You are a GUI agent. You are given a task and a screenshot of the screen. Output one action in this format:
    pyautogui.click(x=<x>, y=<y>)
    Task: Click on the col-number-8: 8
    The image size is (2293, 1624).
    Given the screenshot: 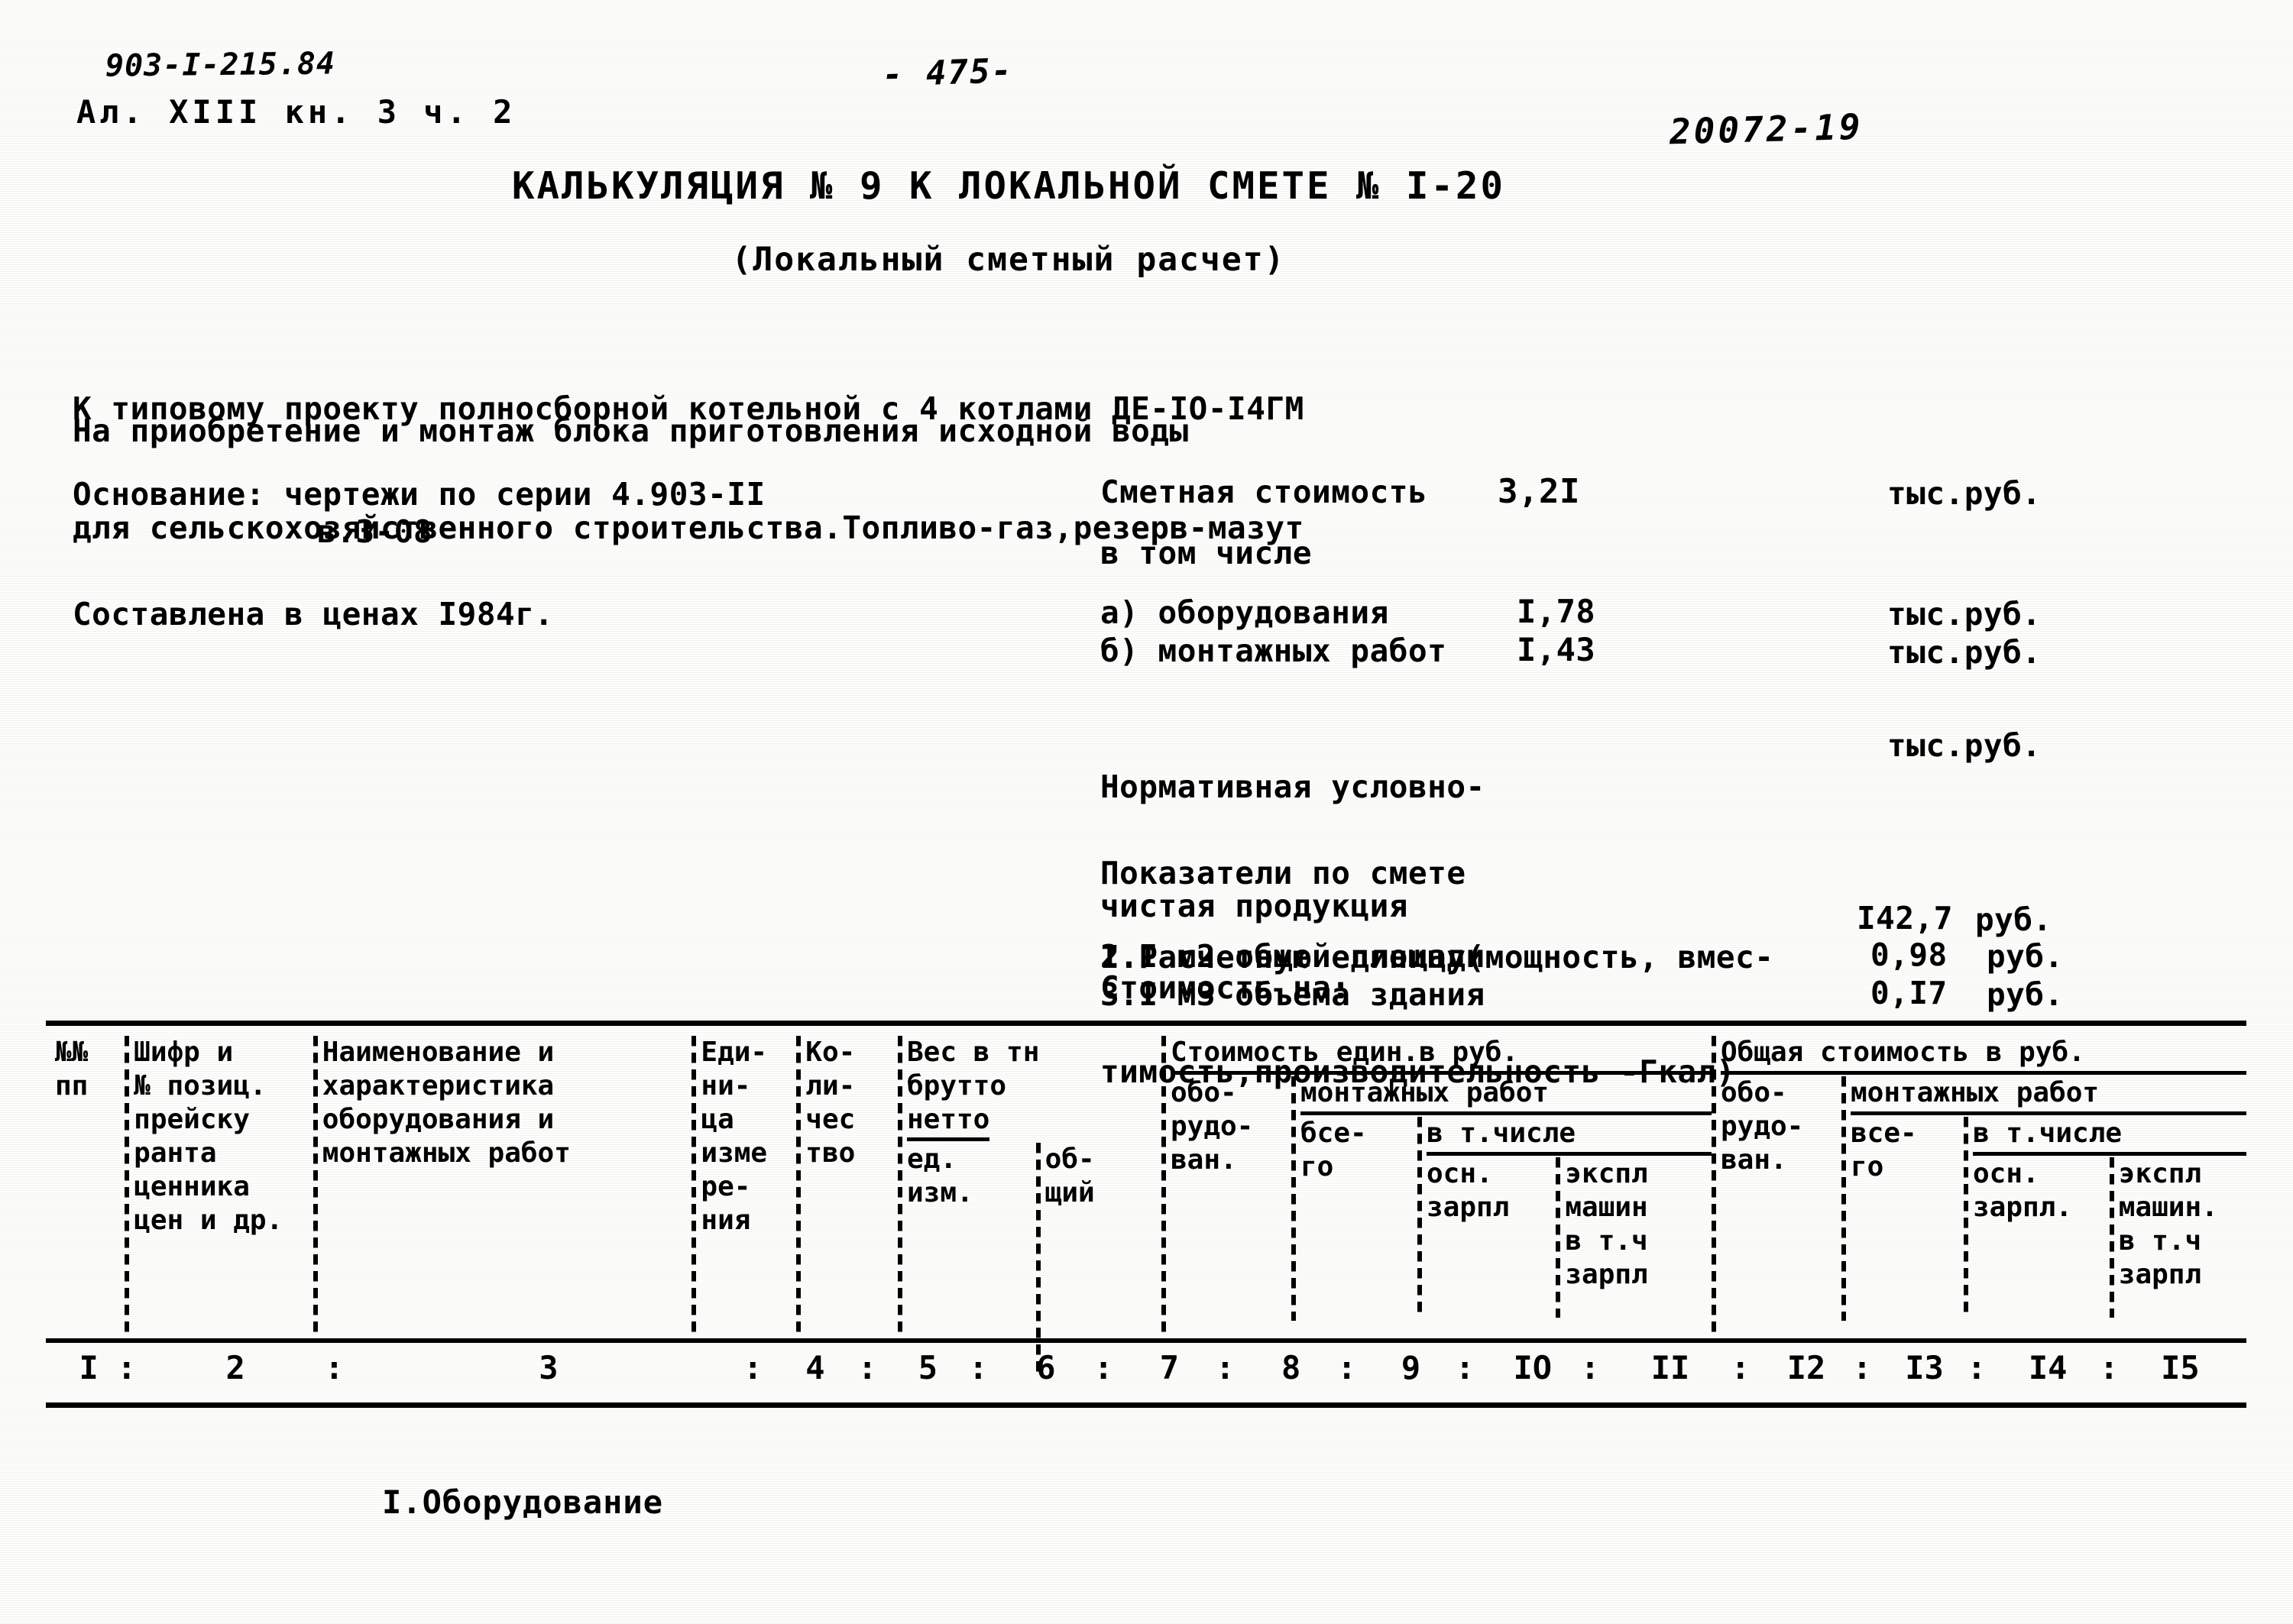 What is the action you would take?
    pyautogui.click(x=1293, y=1367)
    